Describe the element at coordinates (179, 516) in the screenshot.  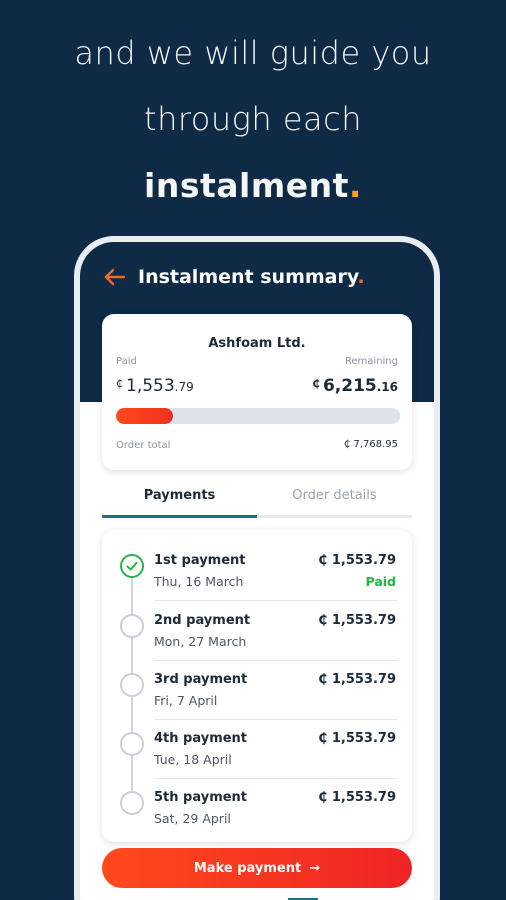
I see `active-tab-indicator` at that location.